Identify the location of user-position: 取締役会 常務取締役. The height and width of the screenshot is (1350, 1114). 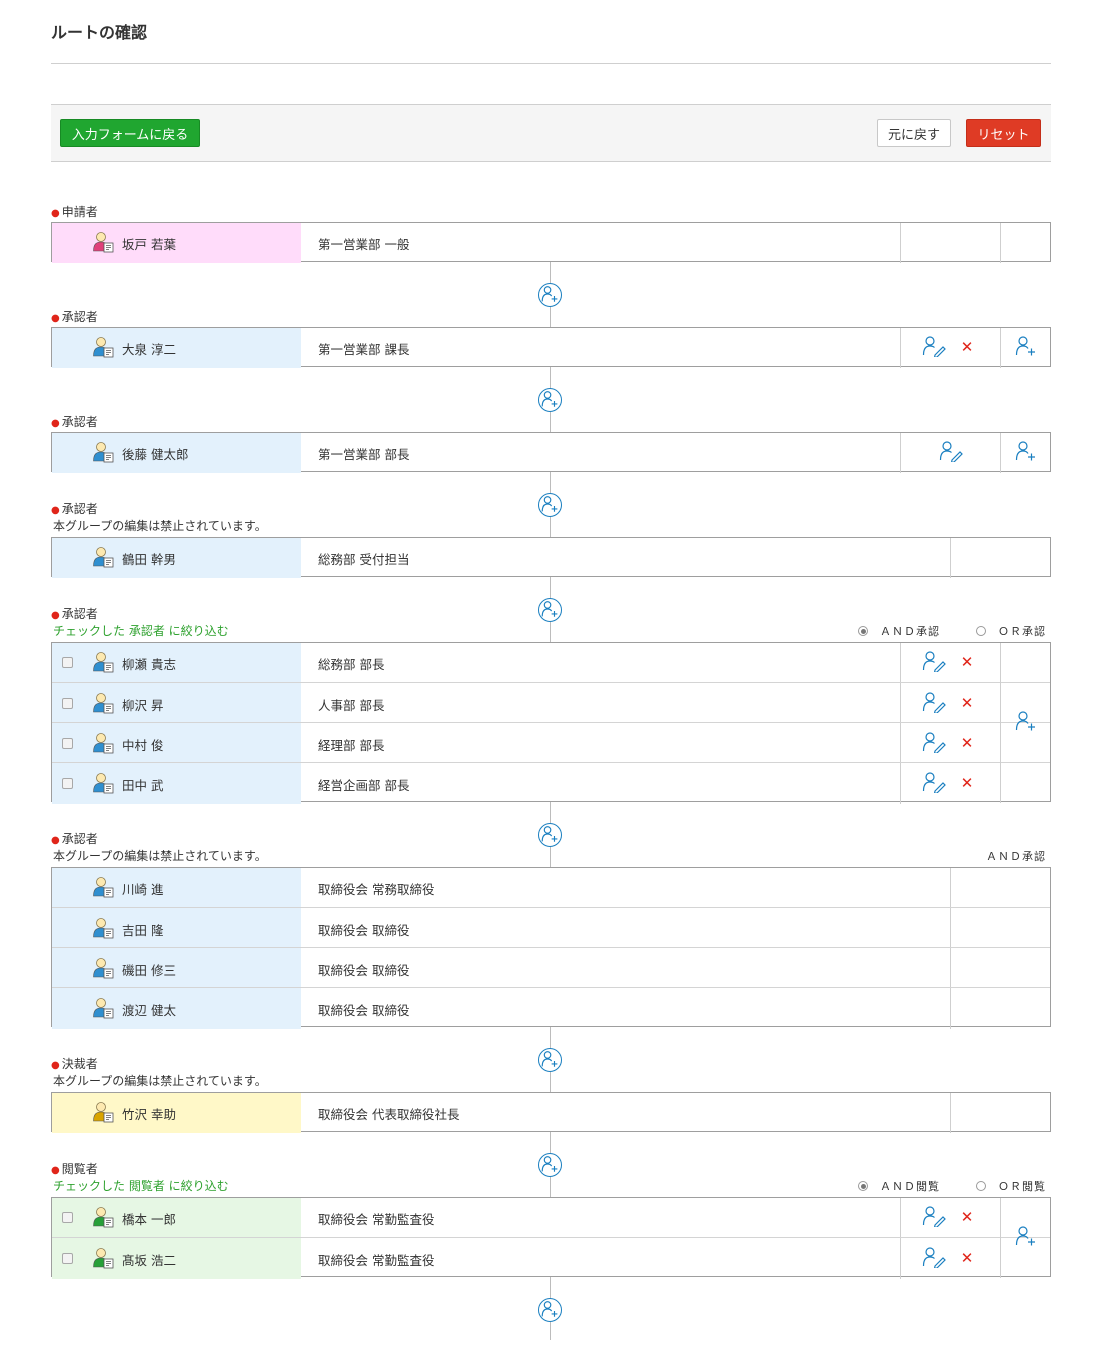
(376, 889).